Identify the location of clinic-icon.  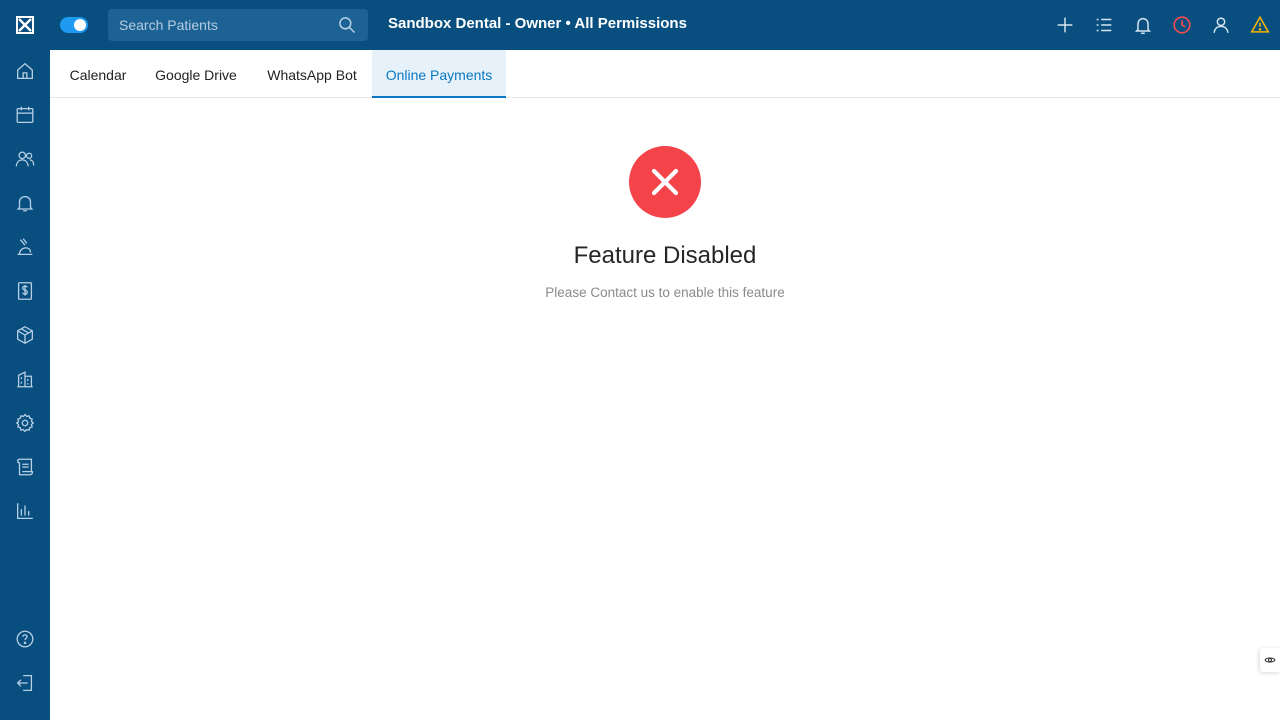
(25, 379).